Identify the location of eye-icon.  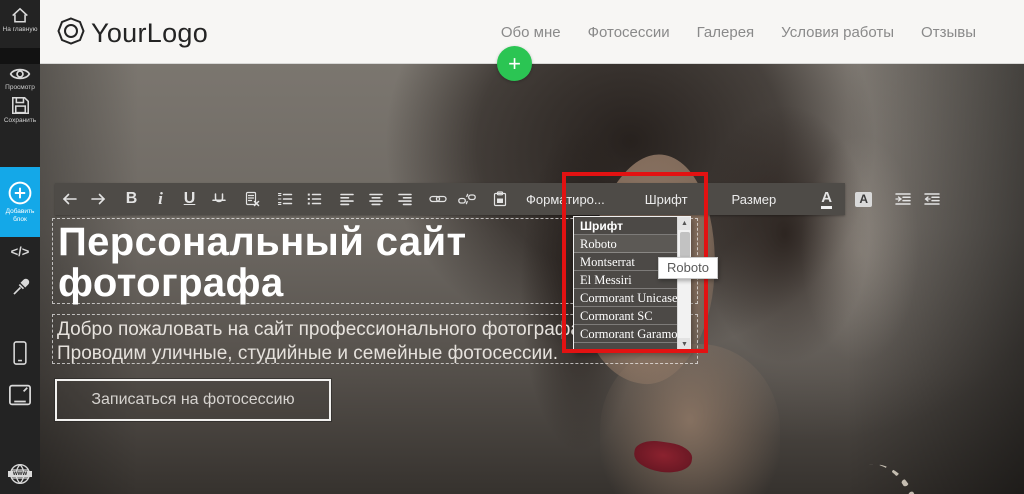
(20, 74).